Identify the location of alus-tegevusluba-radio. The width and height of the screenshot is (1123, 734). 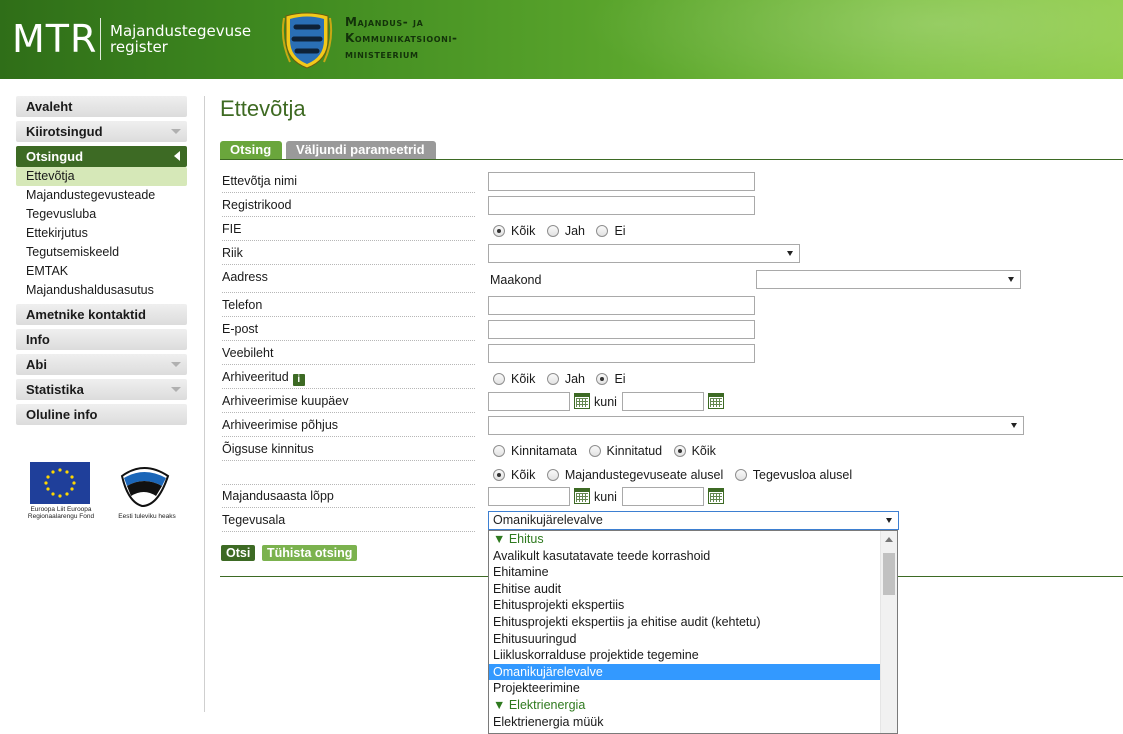
(740, 475).